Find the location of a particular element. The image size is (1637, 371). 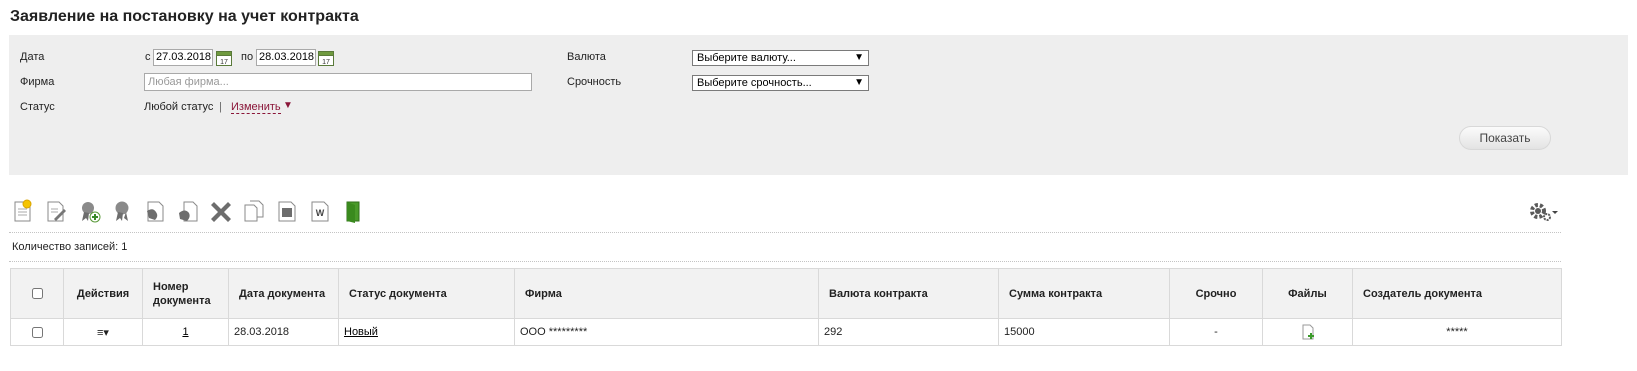

status-value: Любой статус is located at coordinates (179, 107).